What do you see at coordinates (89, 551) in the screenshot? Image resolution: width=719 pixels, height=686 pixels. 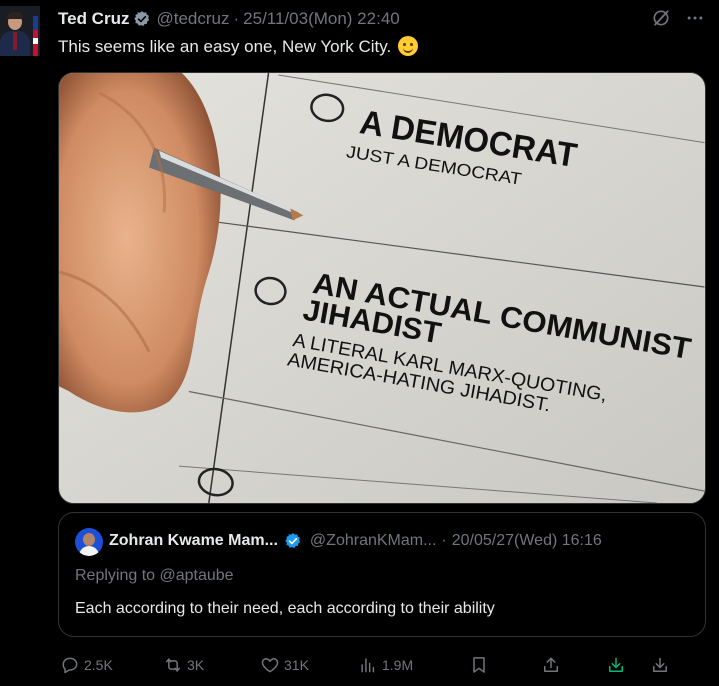 I see `quoted-avatar-body` at bounding box center [89, 551].